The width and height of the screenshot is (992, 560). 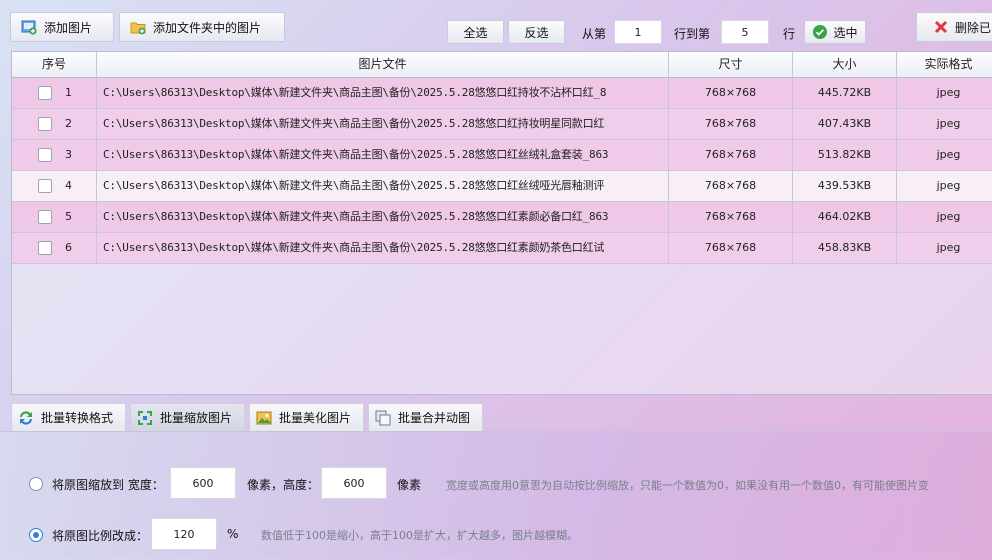 What do you see at coordinates (54, 93) in the screenshot?
I see `row-index-cell: 1` at bounding box center [54, 93].